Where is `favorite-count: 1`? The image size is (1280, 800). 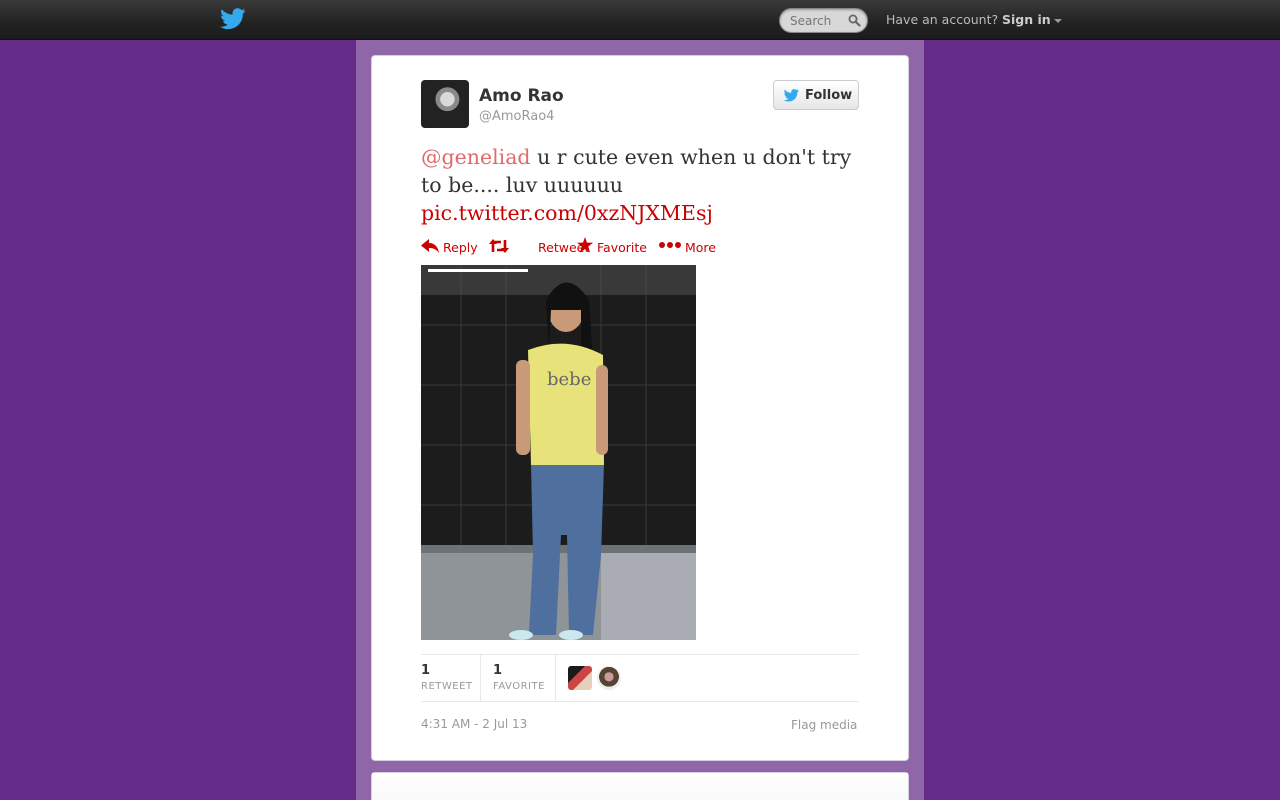
favorite-count: 1 is located at coordinates (498, 670).